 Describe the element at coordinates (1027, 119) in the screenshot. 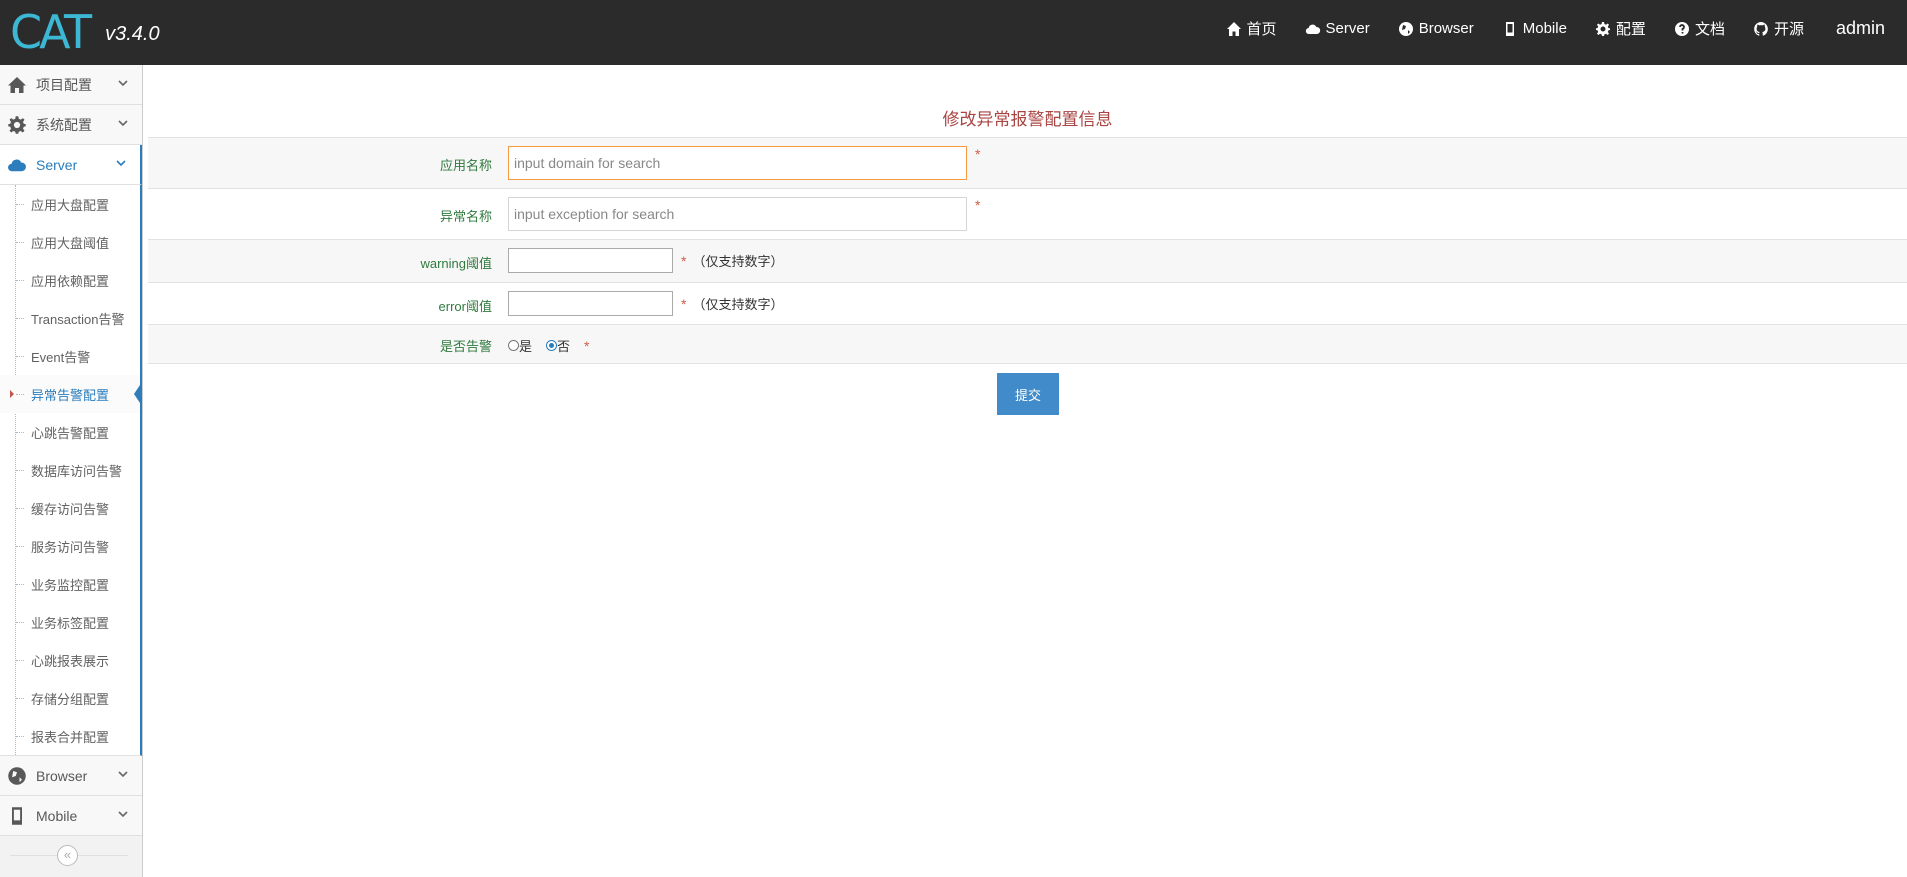

I see `page-title: 修改异常报警配置信息` at that location.